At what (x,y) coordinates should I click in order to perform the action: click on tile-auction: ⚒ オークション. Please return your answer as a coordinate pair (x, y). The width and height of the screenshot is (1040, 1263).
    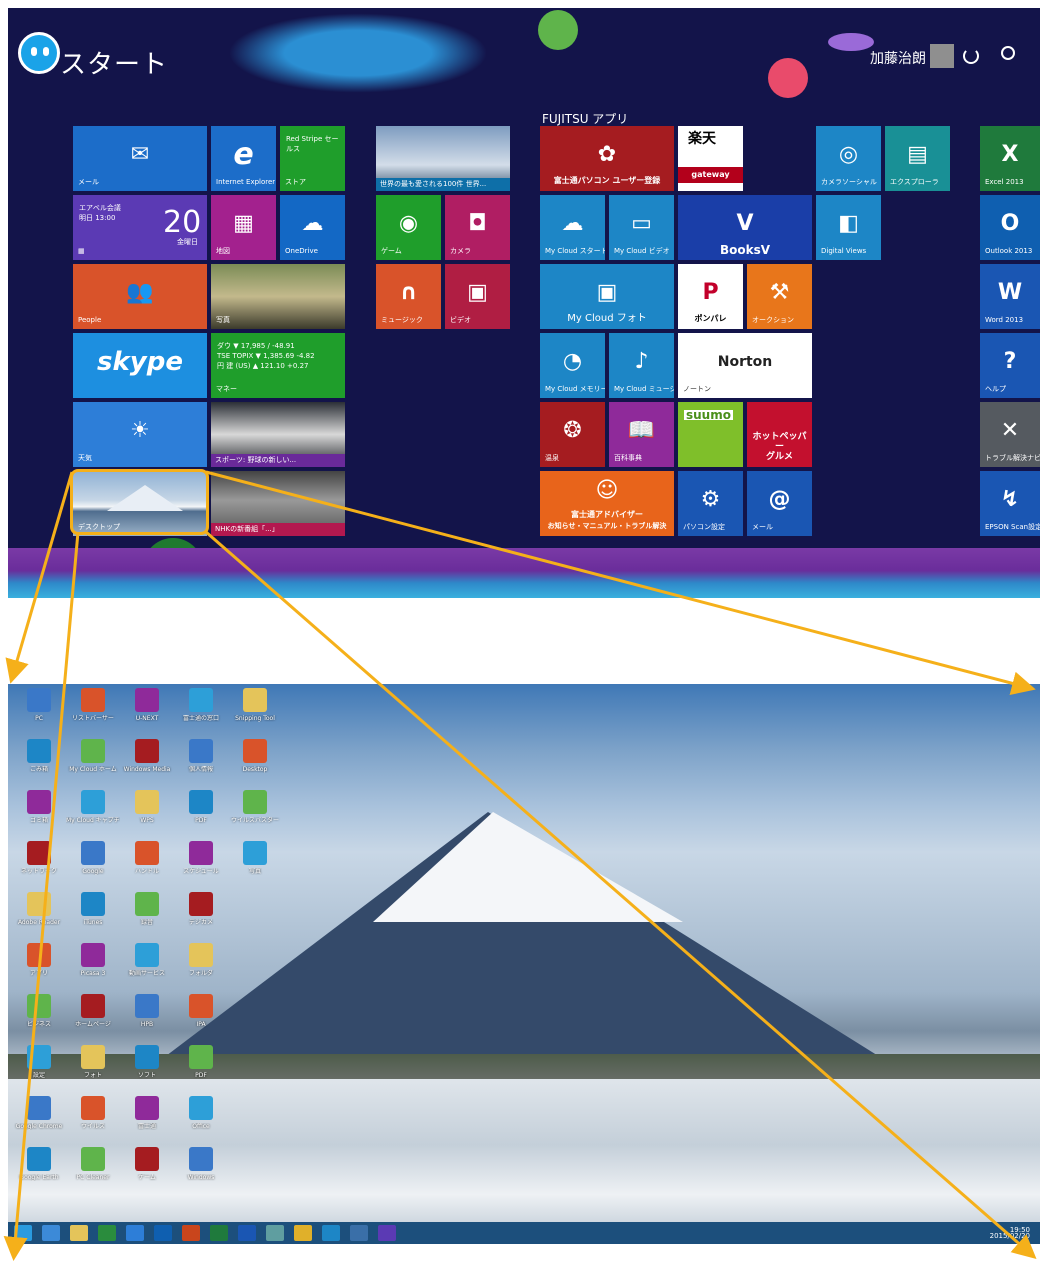
    Looking at the image, I should click on (779, 296).